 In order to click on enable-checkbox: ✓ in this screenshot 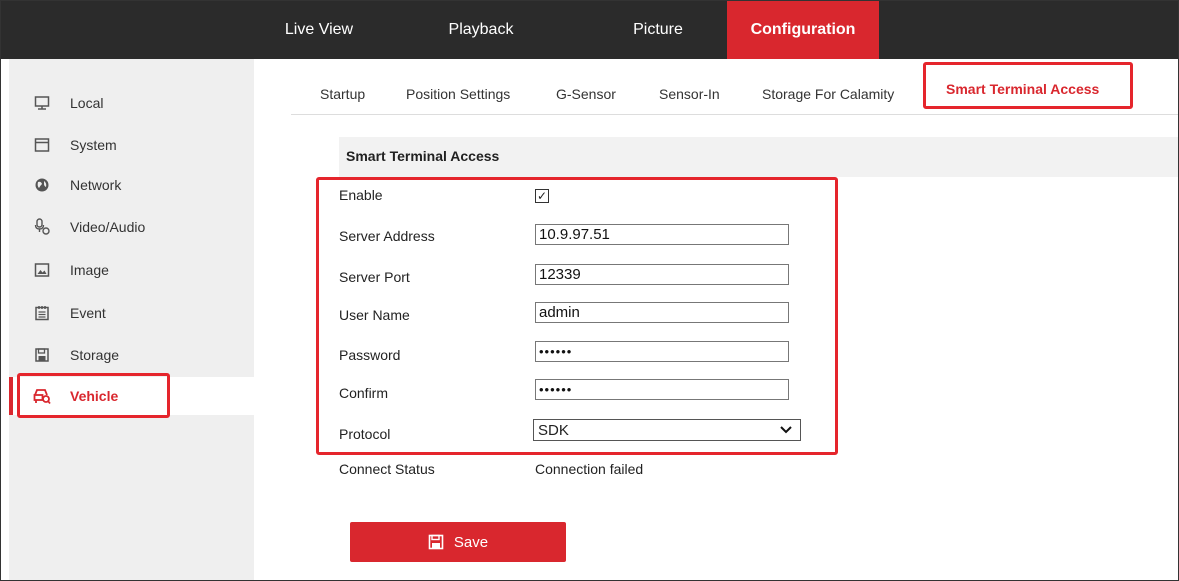, I will do `click(542, 196)`.